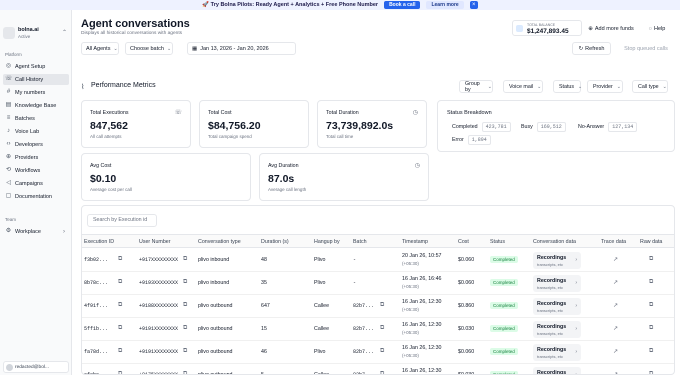 The height and width of the screenshot is (375, 680). What do you see at coordinates (36, 34) in the screenshot?
I see `org-switcher: bolna.ai Active ⌃` at bounding box center [36, 34].